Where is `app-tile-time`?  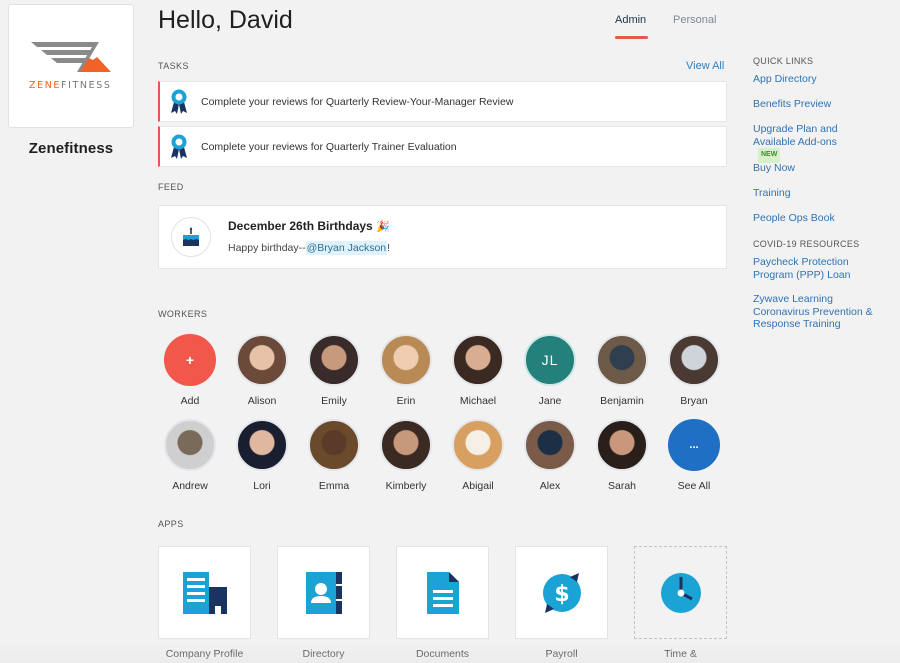
app-tile-time is located at coordinates (680, 592).